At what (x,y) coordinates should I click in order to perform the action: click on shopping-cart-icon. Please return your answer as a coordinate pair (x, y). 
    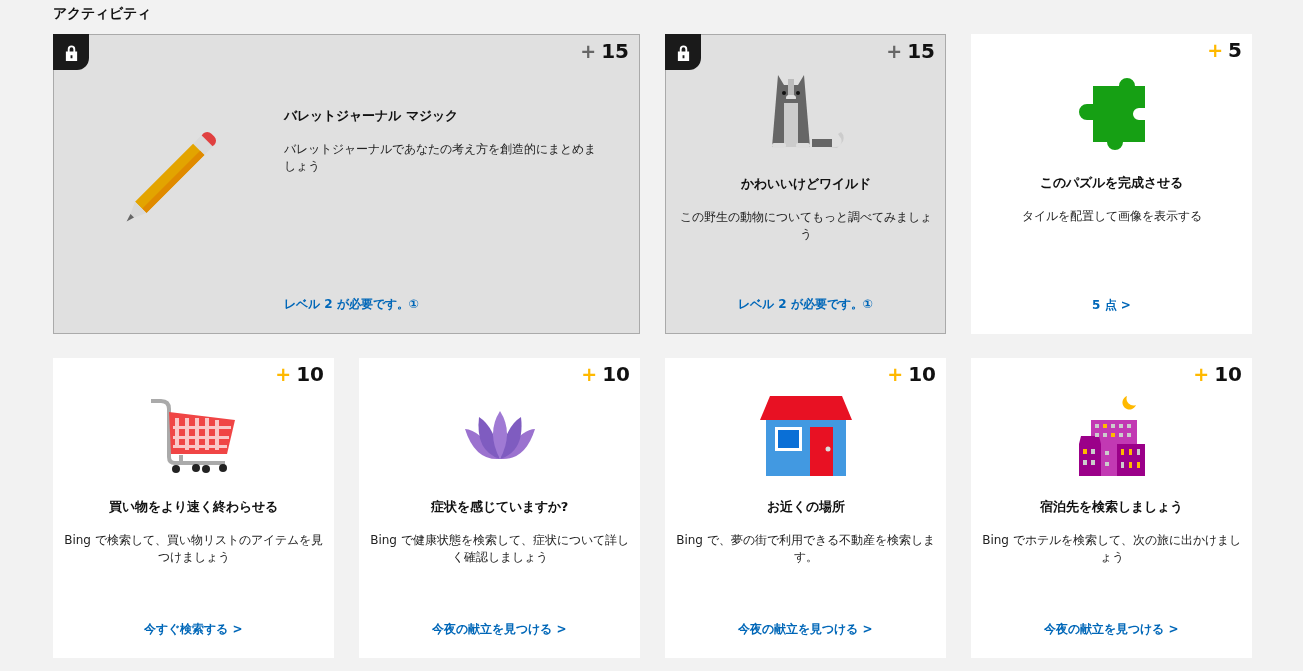
    Looking at the image, I should click on (193, 436).